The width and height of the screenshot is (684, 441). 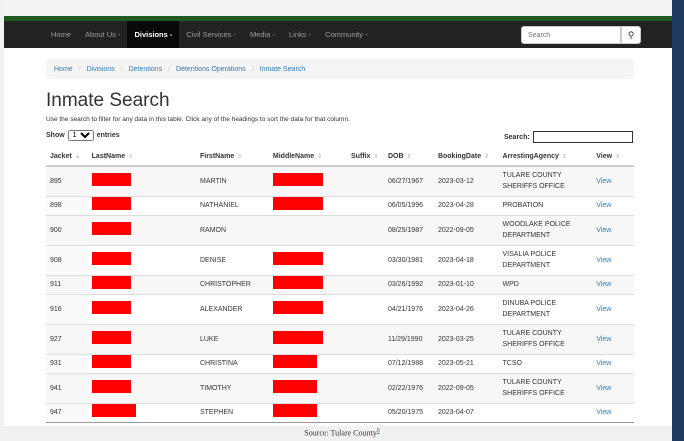 What do you see at coordinates (408, 229) in the screenshot?
I see `dob-cell: 08/25/1987` at bounding box center [408, 229].